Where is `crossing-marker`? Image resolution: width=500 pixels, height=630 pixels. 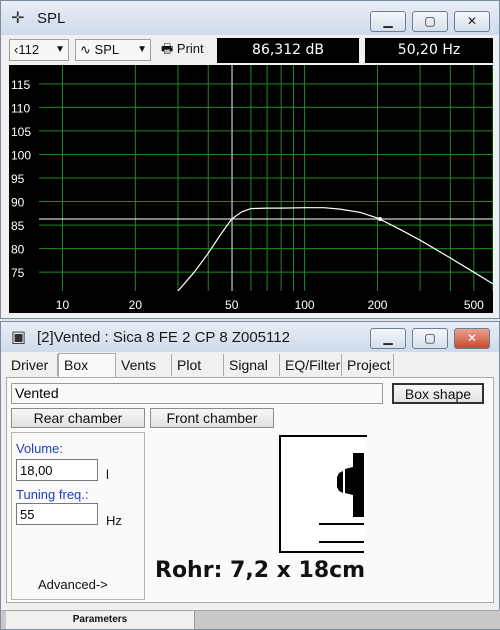 crossing-marker is located at coordinates (380, 218).